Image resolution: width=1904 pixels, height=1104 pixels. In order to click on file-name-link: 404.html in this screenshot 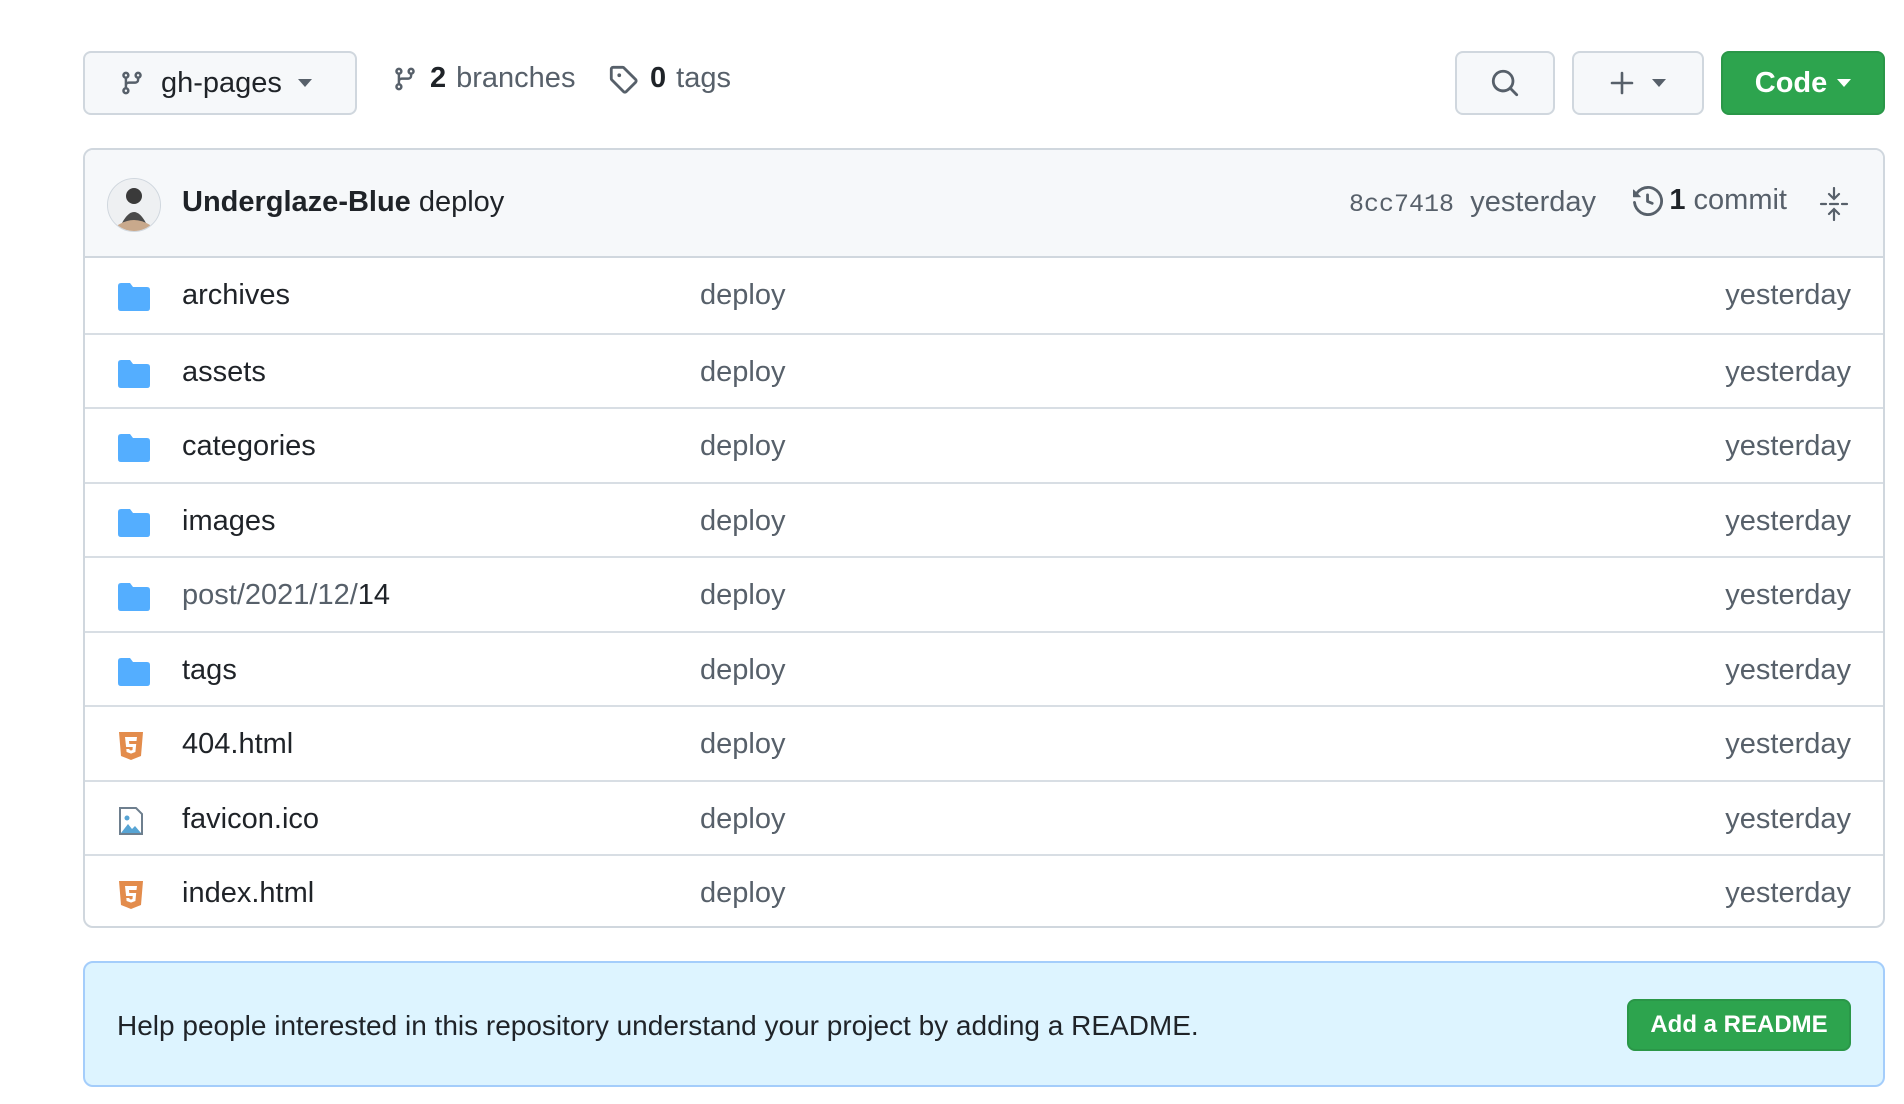, I will do `click(237, 744)`.